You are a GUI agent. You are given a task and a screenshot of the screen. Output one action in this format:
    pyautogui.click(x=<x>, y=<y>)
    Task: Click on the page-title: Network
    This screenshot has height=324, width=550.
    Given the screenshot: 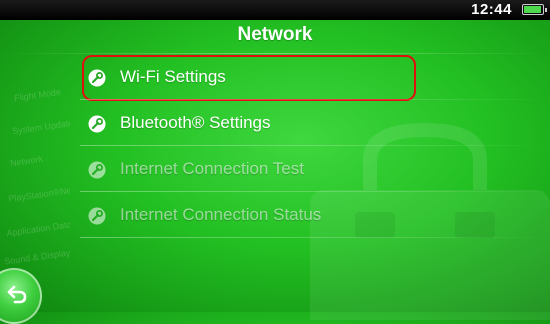 What is the action you would take?
    pyautogui.click(x=275, y=34)
    